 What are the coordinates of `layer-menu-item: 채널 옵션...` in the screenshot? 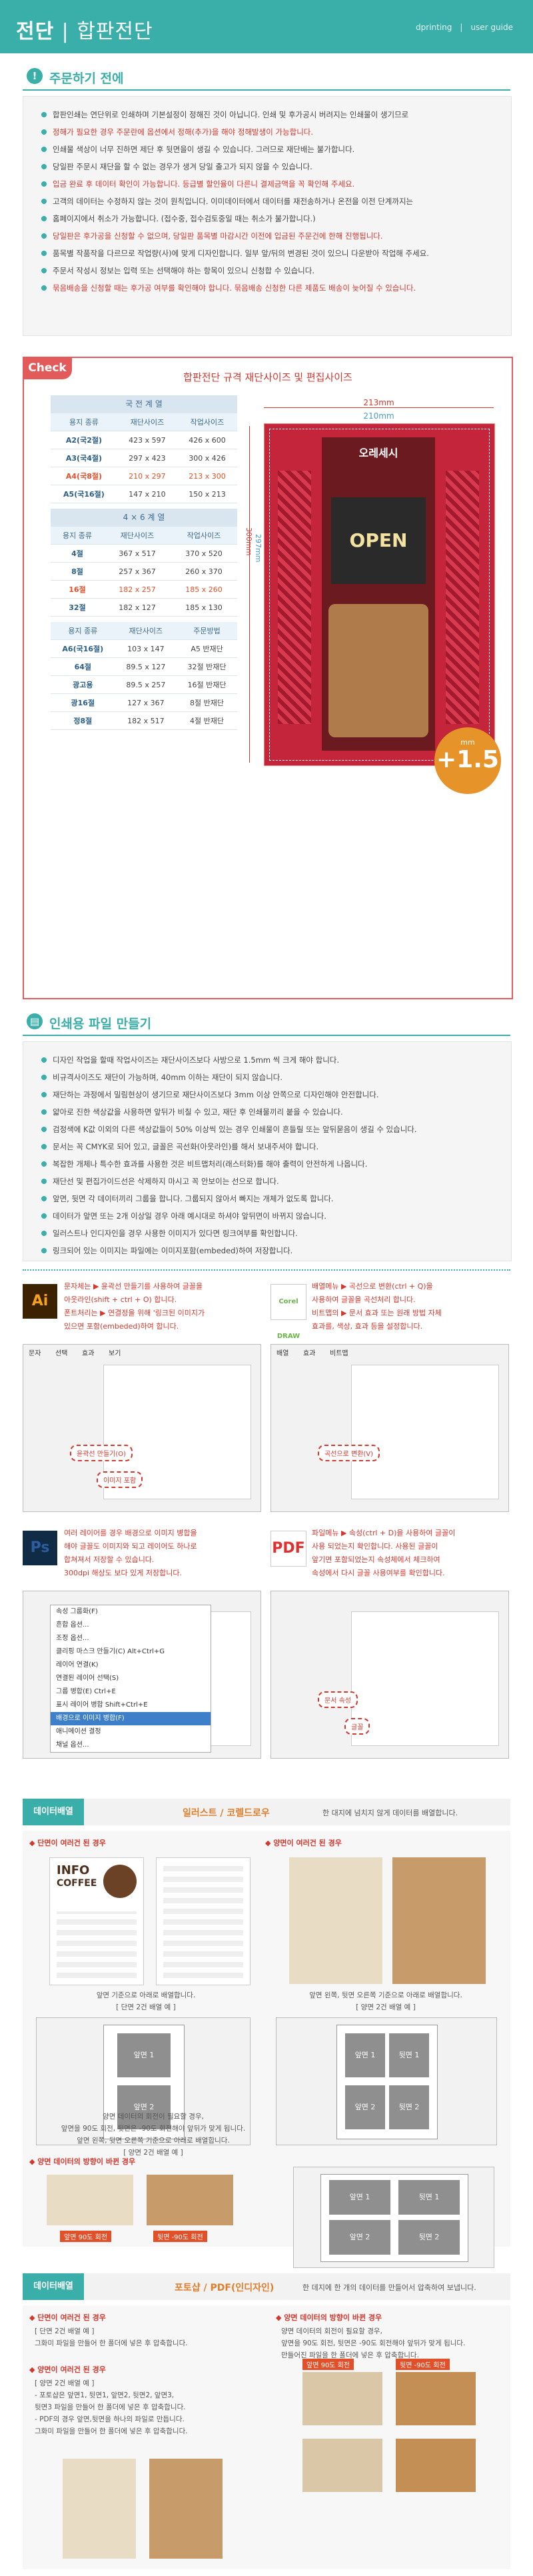 It's located at (131, 1745).